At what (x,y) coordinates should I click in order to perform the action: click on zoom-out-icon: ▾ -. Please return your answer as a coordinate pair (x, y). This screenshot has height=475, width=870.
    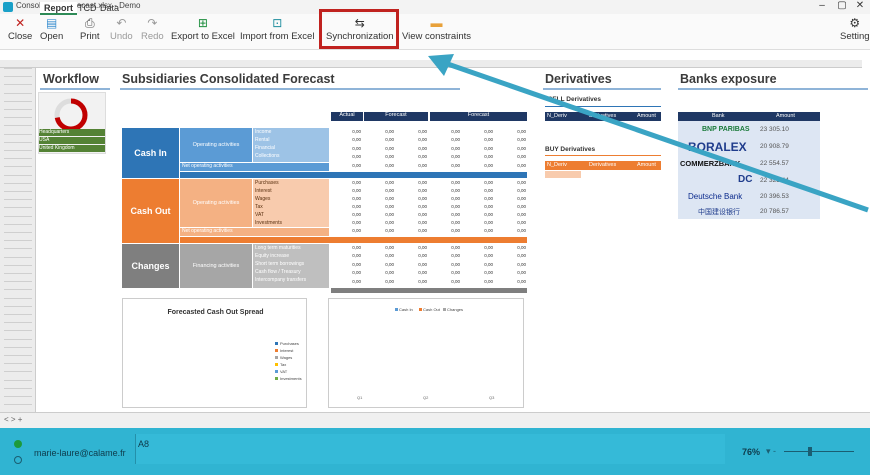
    Looking at the image, I should click on (771, 451).